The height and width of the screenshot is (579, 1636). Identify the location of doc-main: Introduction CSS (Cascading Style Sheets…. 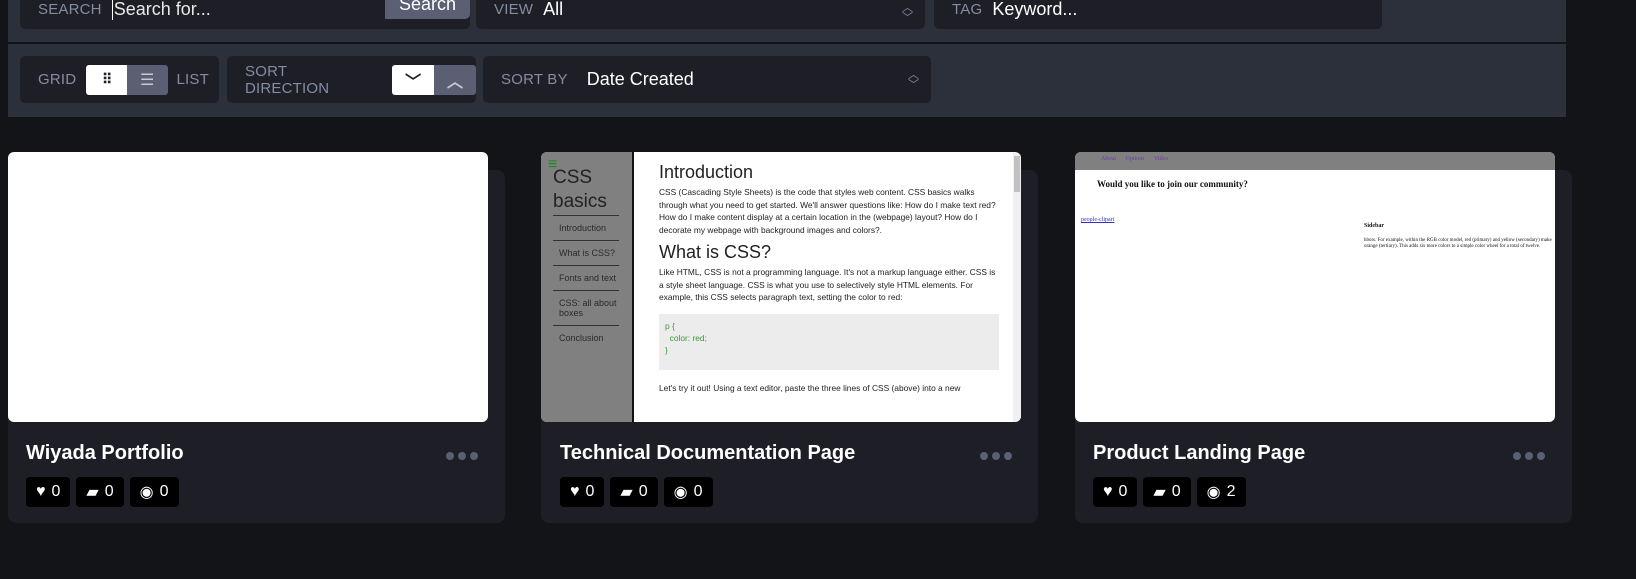
(829, 283).